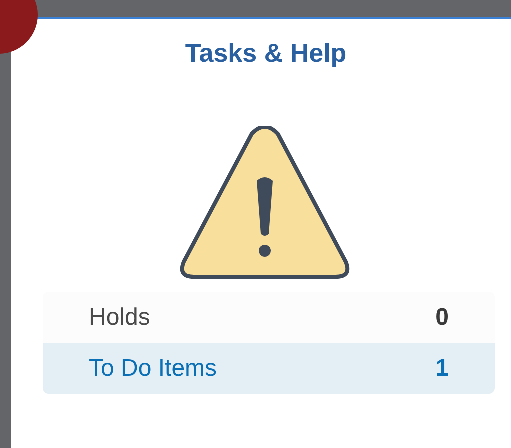  What do you see at coordinates (269, 368) in the screenshot?
I see `summary-row: To Do Items 1` at bounding box center [269, 368].